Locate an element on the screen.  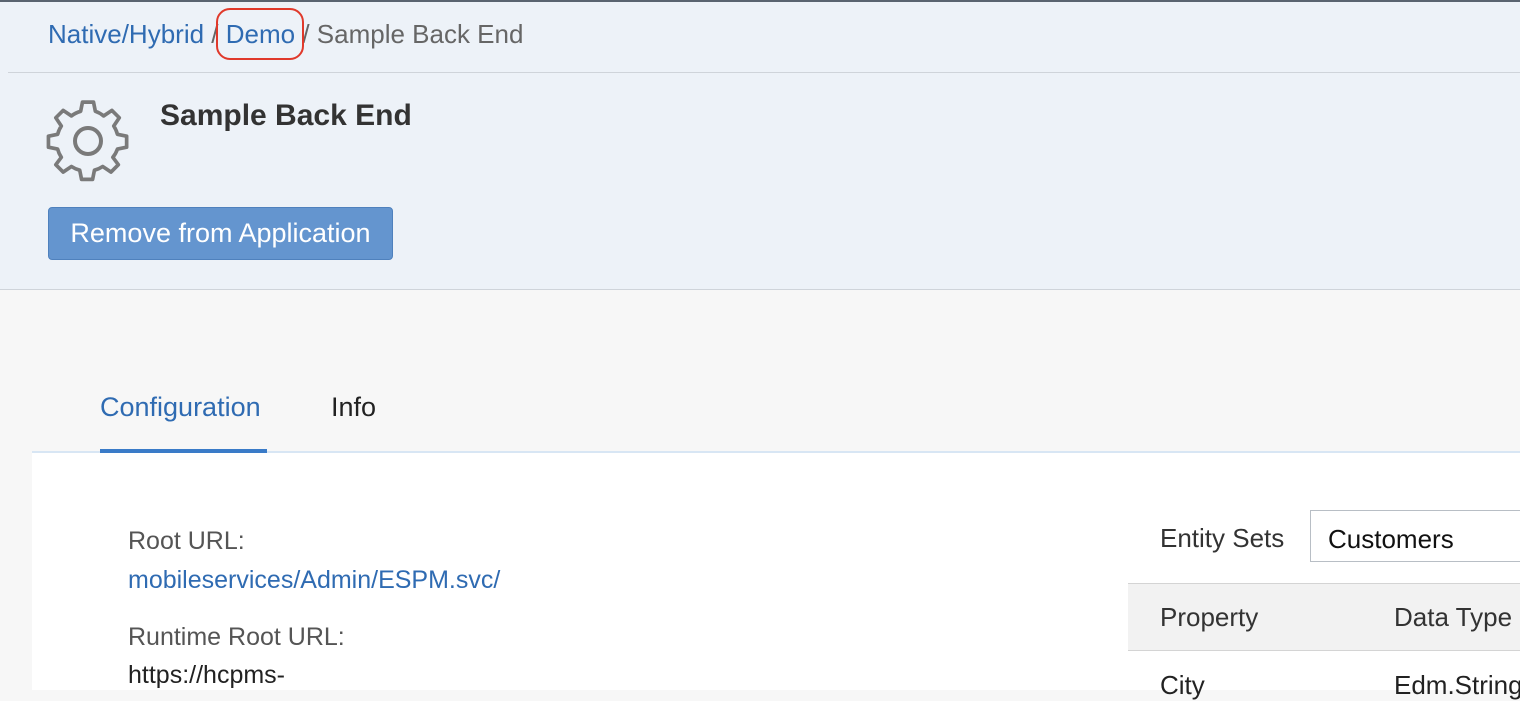
header-divider is located at coordinates (764, 72).